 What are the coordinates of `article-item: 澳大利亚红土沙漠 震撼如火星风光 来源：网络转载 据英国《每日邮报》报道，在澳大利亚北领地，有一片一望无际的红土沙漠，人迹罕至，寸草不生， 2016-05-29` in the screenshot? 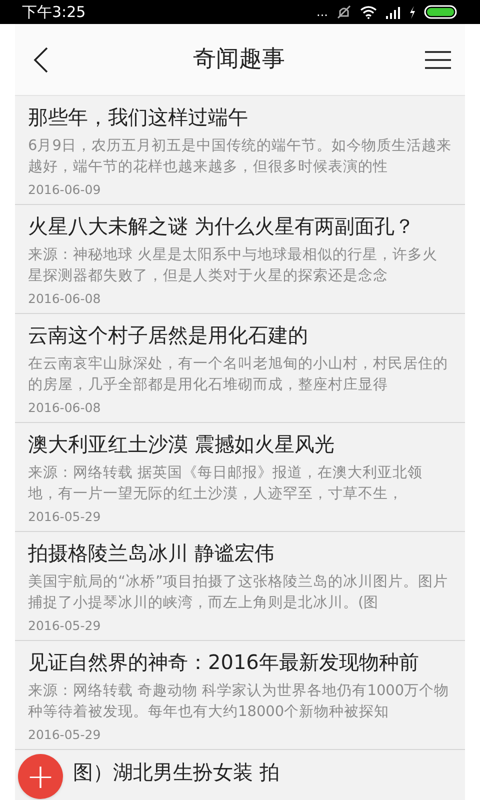 It's located at (240, 476).